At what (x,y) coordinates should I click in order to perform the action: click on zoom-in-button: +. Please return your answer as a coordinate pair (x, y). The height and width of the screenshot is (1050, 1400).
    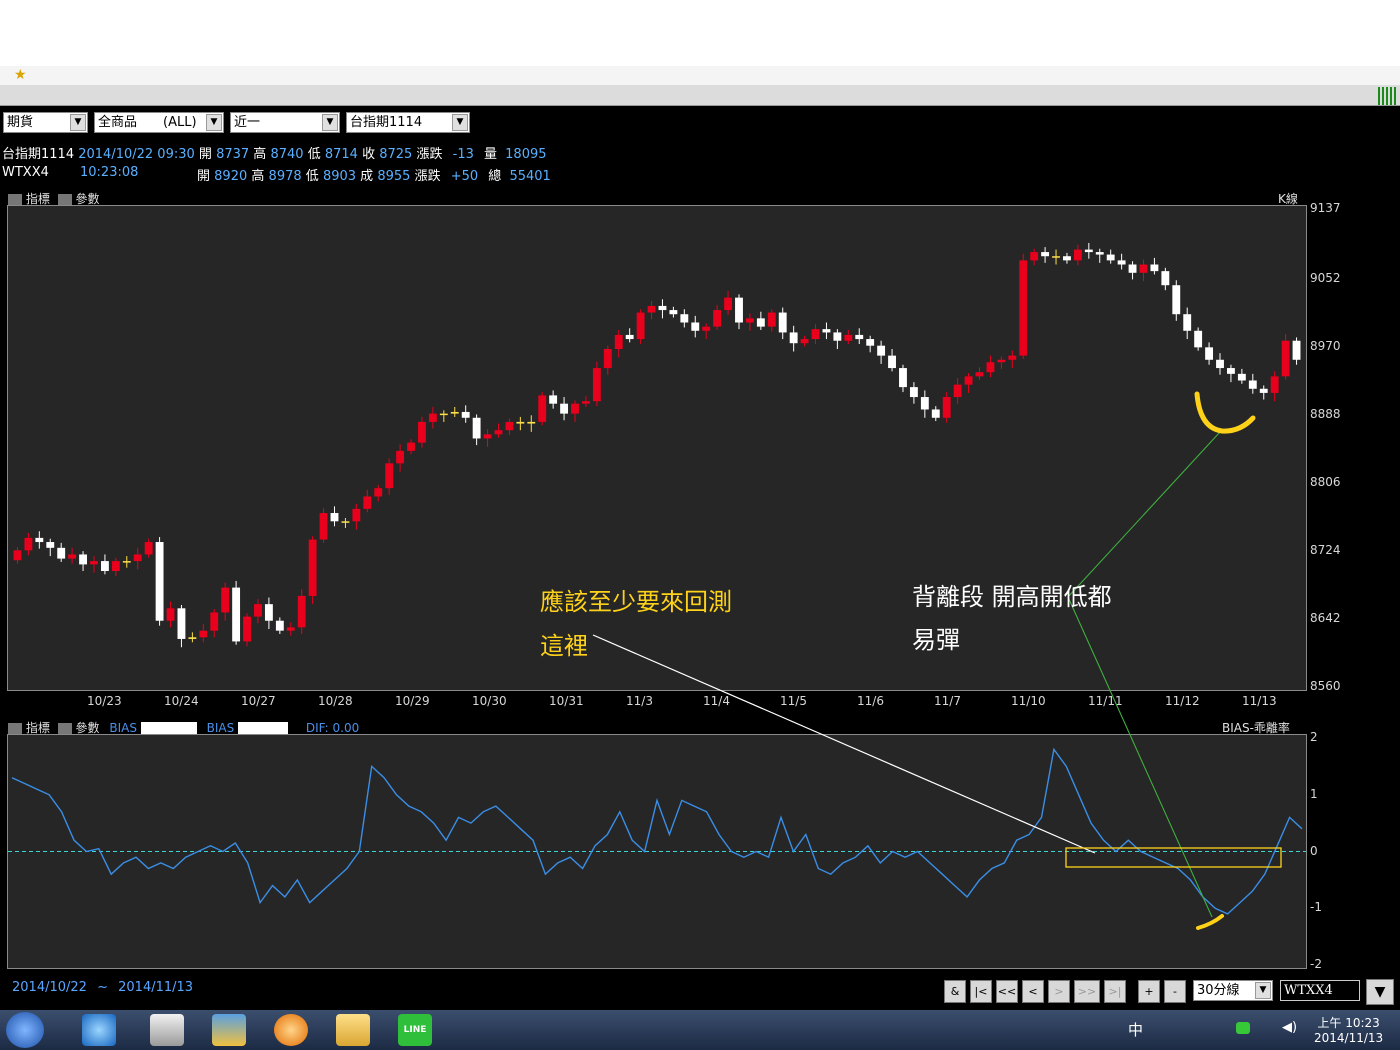
    Looking at the image, I should click on (1149, 991).